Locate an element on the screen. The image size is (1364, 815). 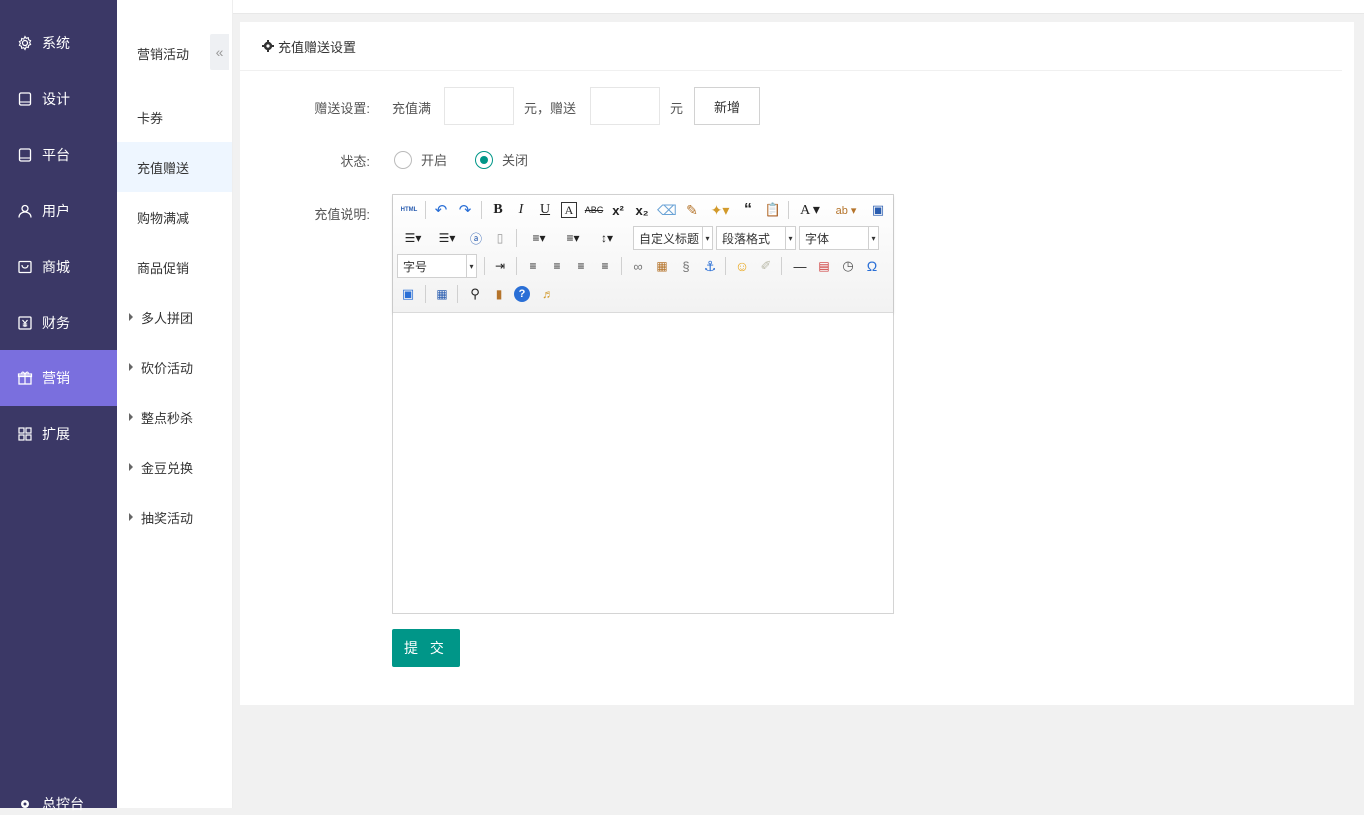
nav-item-design: 设计 is located at coordinates (58, 99).